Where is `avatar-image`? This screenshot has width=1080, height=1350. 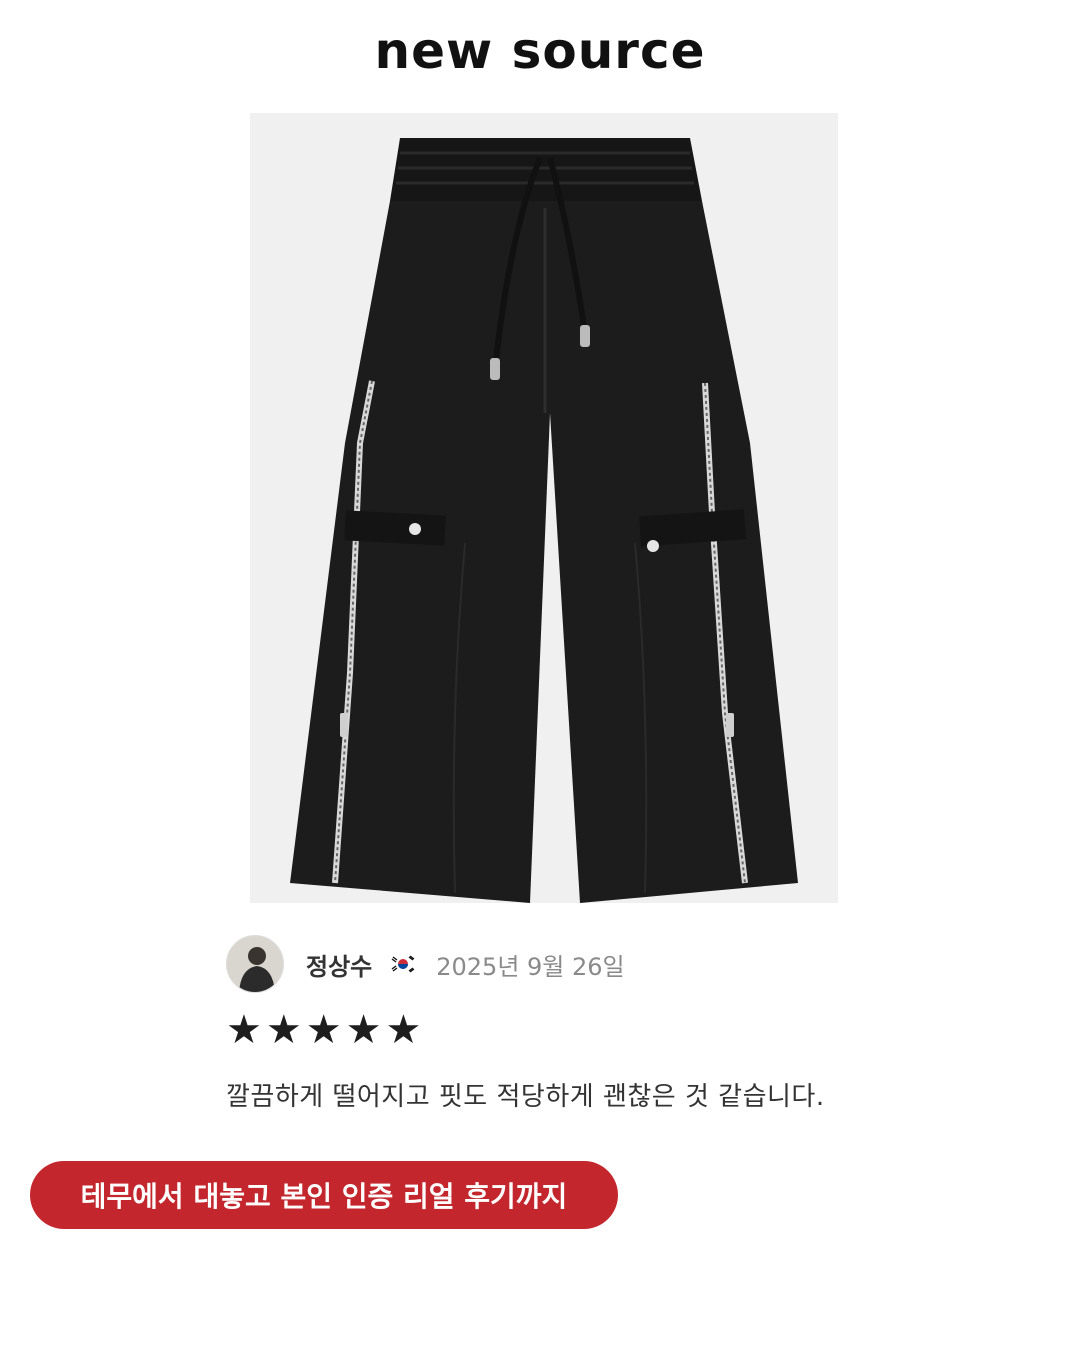 avatar-image is located at coordinates (255, 964).